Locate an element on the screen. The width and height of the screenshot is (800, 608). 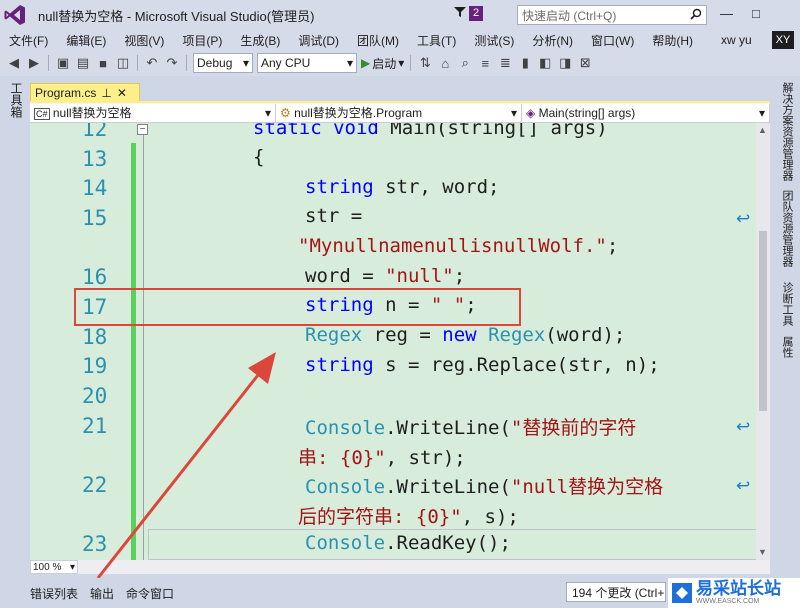
play-icon: ▶ is located at coordinates (366, 63).